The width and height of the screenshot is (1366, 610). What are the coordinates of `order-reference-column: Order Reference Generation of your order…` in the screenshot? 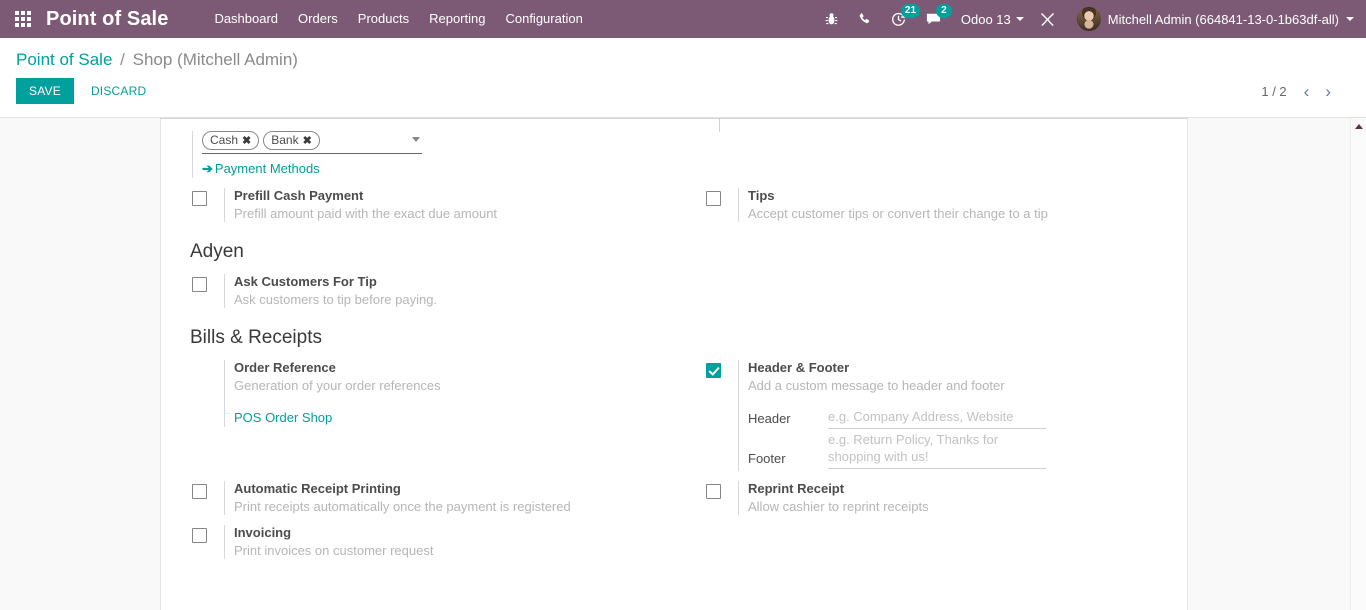 It's located at (417, 410).